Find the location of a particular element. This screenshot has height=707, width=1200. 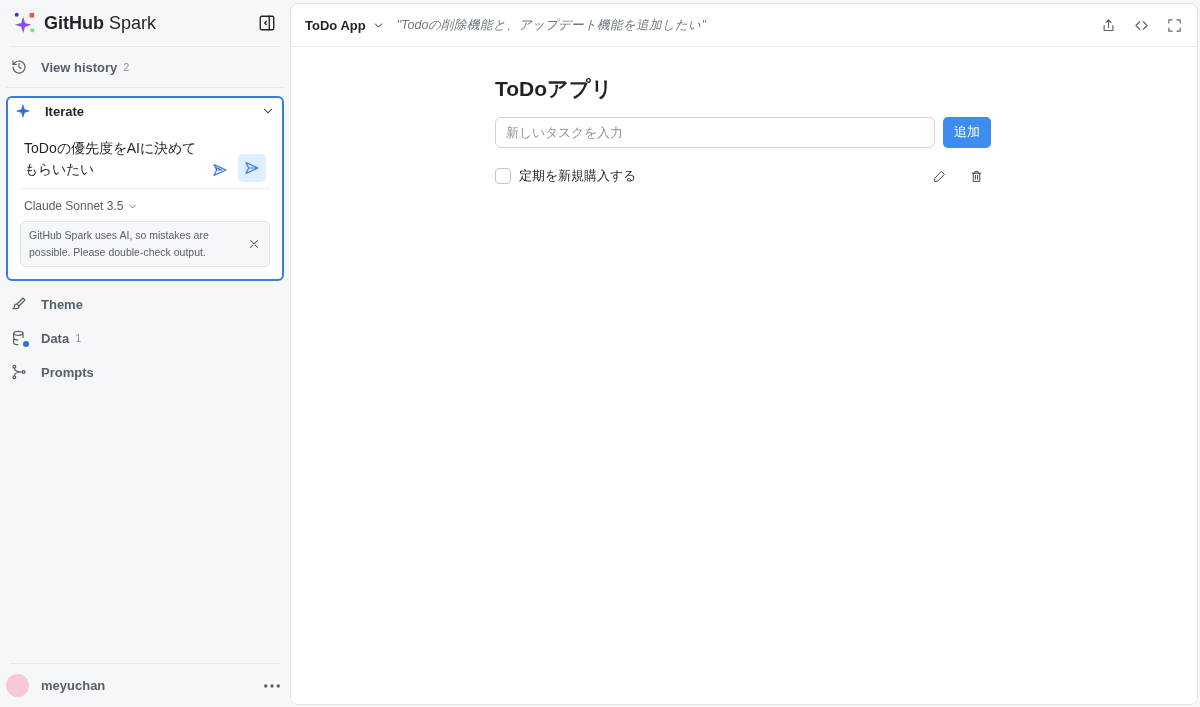

more-icon is located at coordinates (272, 685).